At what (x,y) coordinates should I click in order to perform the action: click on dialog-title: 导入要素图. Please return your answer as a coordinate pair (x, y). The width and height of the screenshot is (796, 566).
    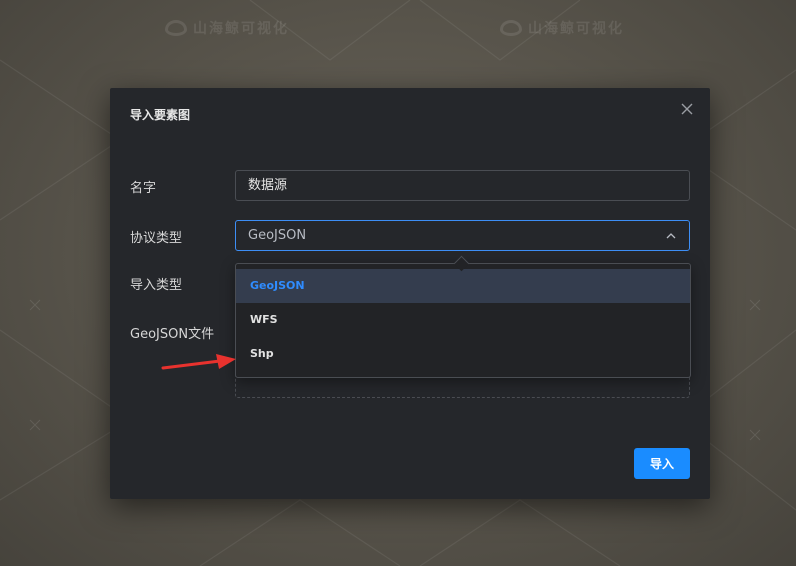
    Looking at the image, I should click on (160, 115).